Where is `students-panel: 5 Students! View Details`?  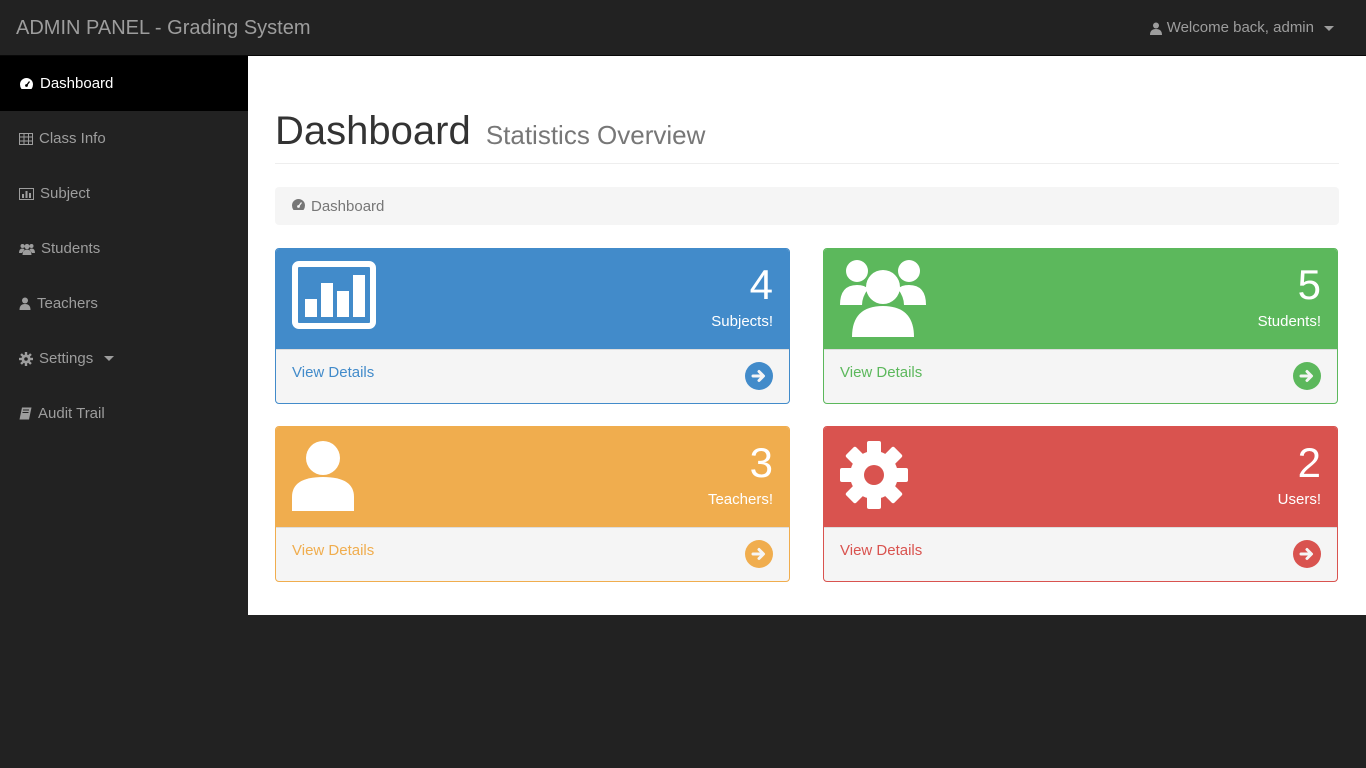 students-panel: 5 Students! View Details is located at coordinates (1080, 326).